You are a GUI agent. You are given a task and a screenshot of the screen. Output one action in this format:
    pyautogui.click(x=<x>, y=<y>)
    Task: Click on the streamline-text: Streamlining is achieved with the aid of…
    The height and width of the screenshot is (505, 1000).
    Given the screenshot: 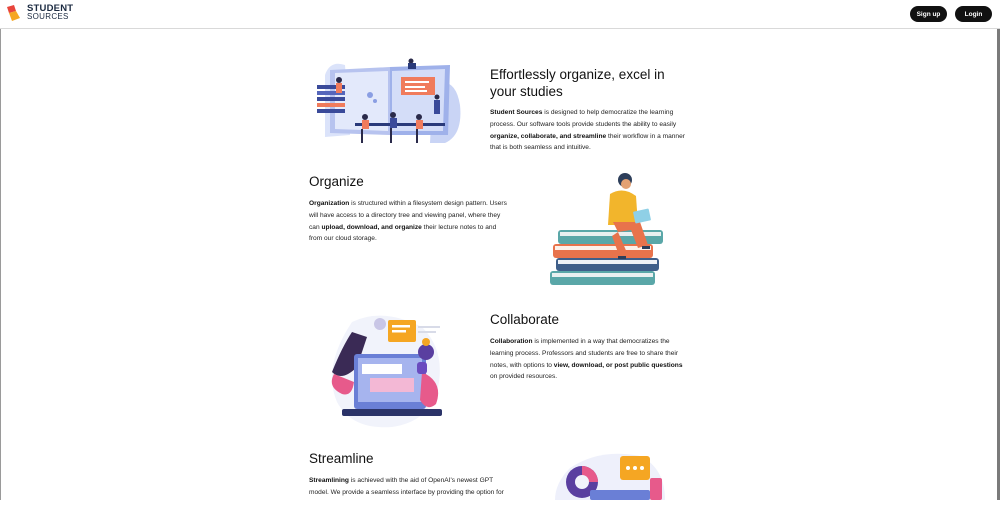 What is the action you would take?
    pyautogui.click(x=409, y=487)
    